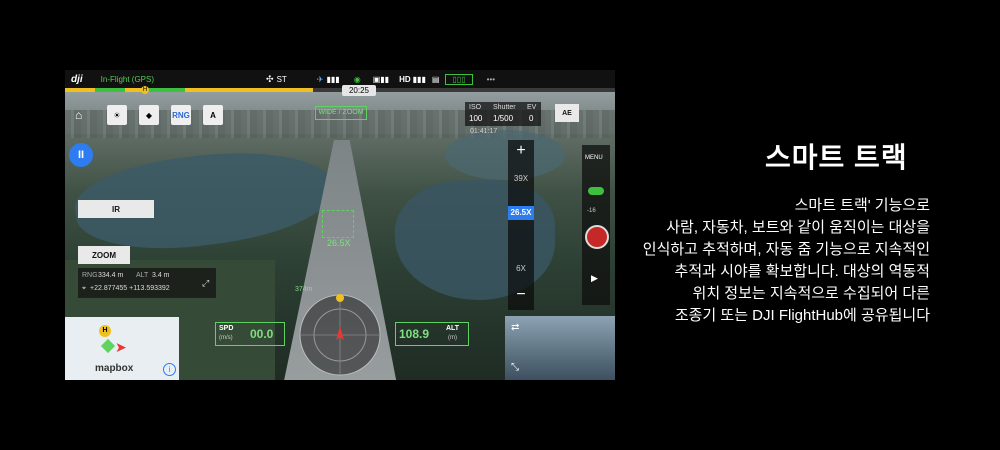 The height and width of the screenshot is (450, 1000). I want to click on drone-icon: ✣, so click(270, 78).